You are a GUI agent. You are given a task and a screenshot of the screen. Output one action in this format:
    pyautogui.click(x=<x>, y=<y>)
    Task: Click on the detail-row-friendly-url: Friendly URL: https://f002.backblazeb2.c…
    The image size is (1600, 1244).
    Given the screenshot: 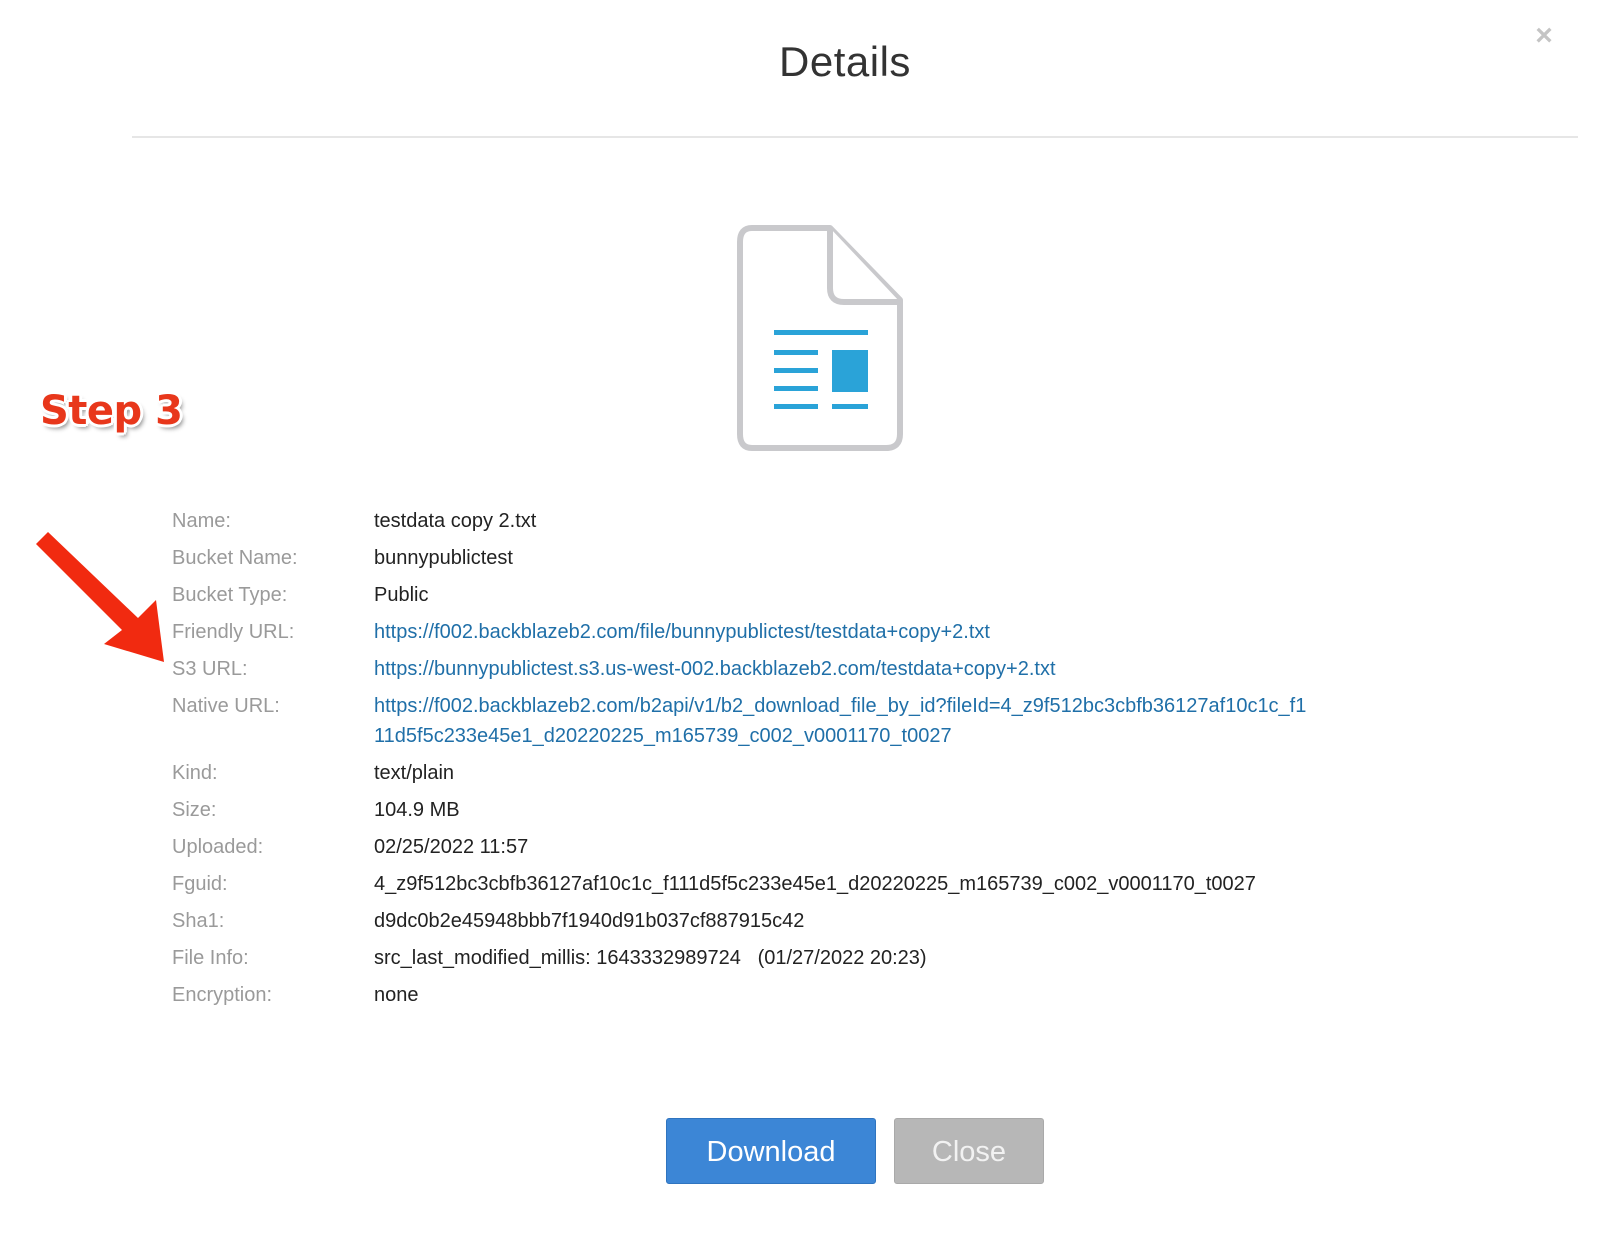 What is the action you would take?
    pyautogui.click(x=862, y=632)
    